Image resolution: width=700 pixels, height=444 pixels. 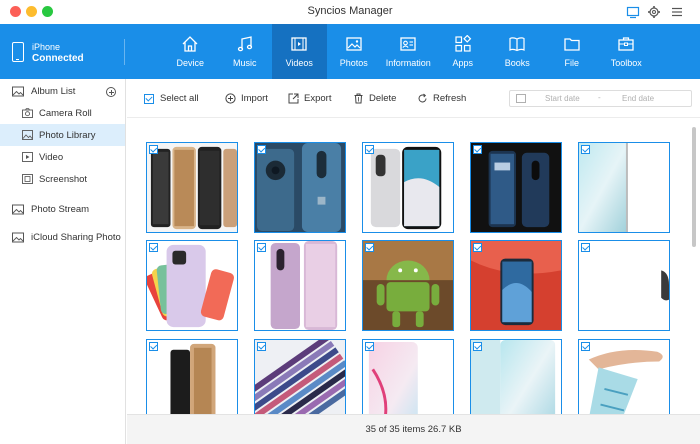 I want to click on sidebar-item-label: Screenshot, so click(x=63, y=179).